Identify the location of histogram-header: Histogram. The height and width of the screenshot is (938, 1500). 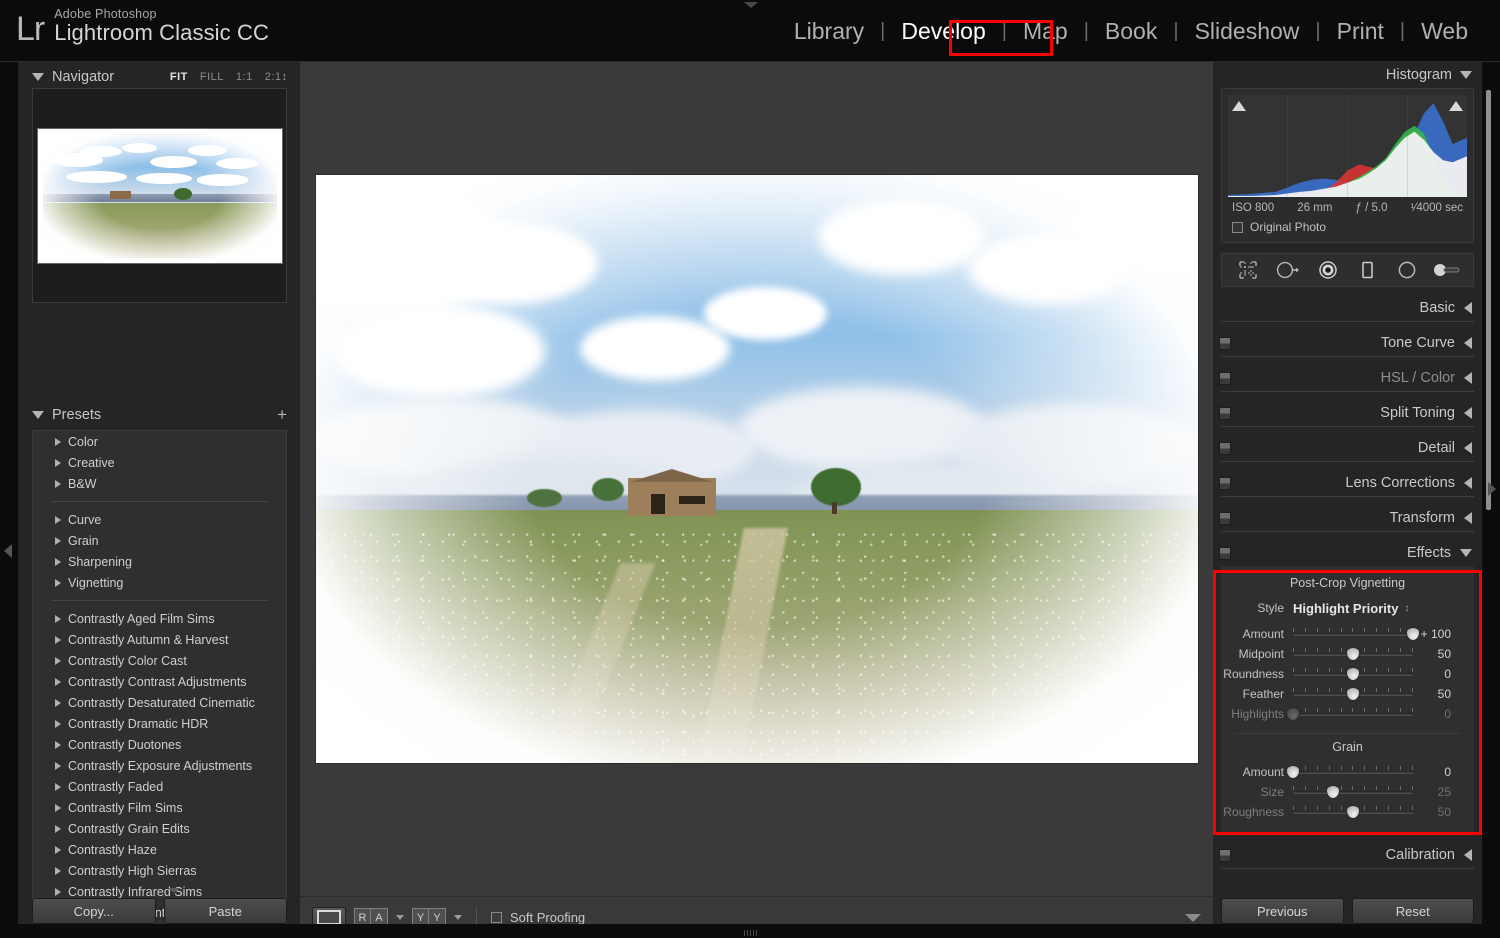
(1347, 75).